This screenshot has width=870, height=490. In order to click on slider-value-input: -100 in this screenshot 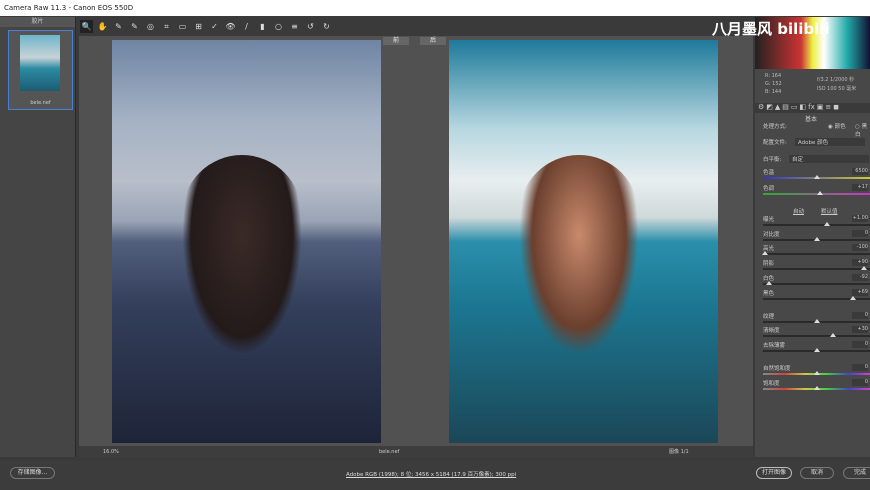, I will do `click(860, 247)`.